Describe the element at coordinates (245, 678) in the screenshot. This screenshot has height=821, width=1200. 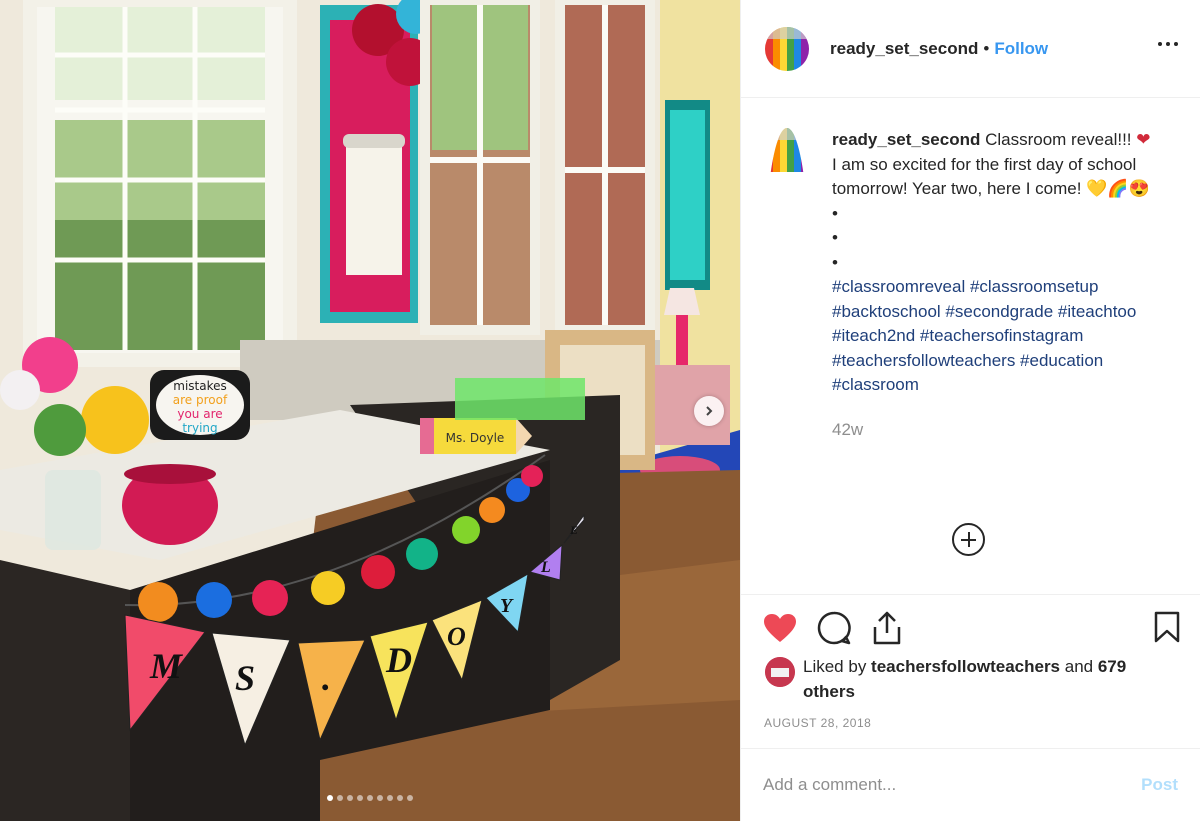
I see `banner-letter: S` at that location.